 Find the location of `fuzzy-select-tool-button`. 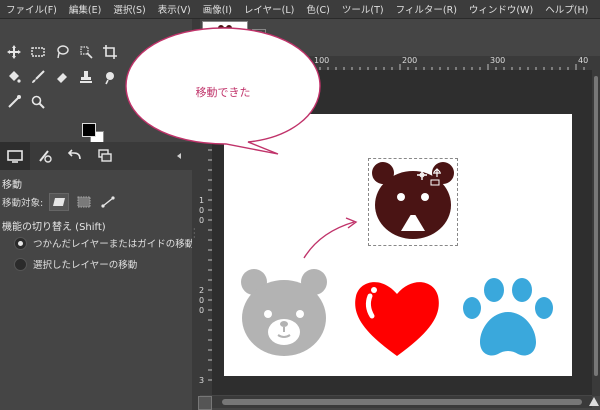

fuzzy-select-tool-button is located at coordinates (86, 52).